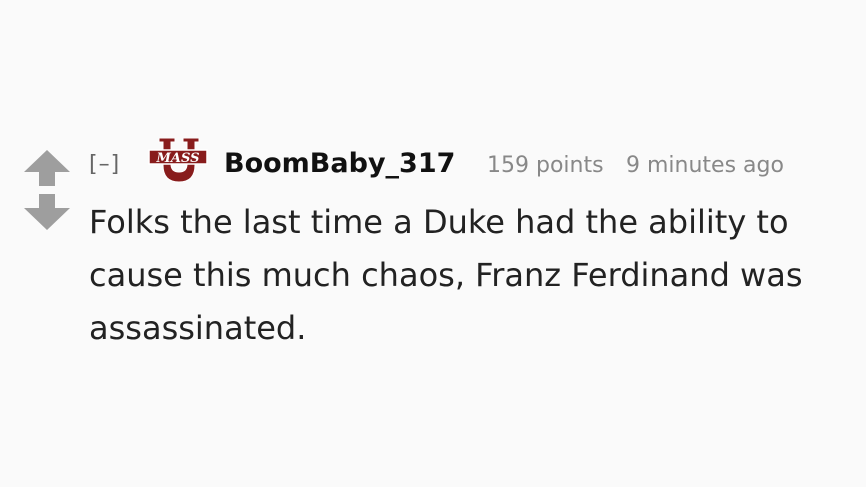 This screenshot has height=487, width=866. Describe the element at coordinates (339, 163) in the screenshot. I see `author-link: BoomBaby_317` at that location.